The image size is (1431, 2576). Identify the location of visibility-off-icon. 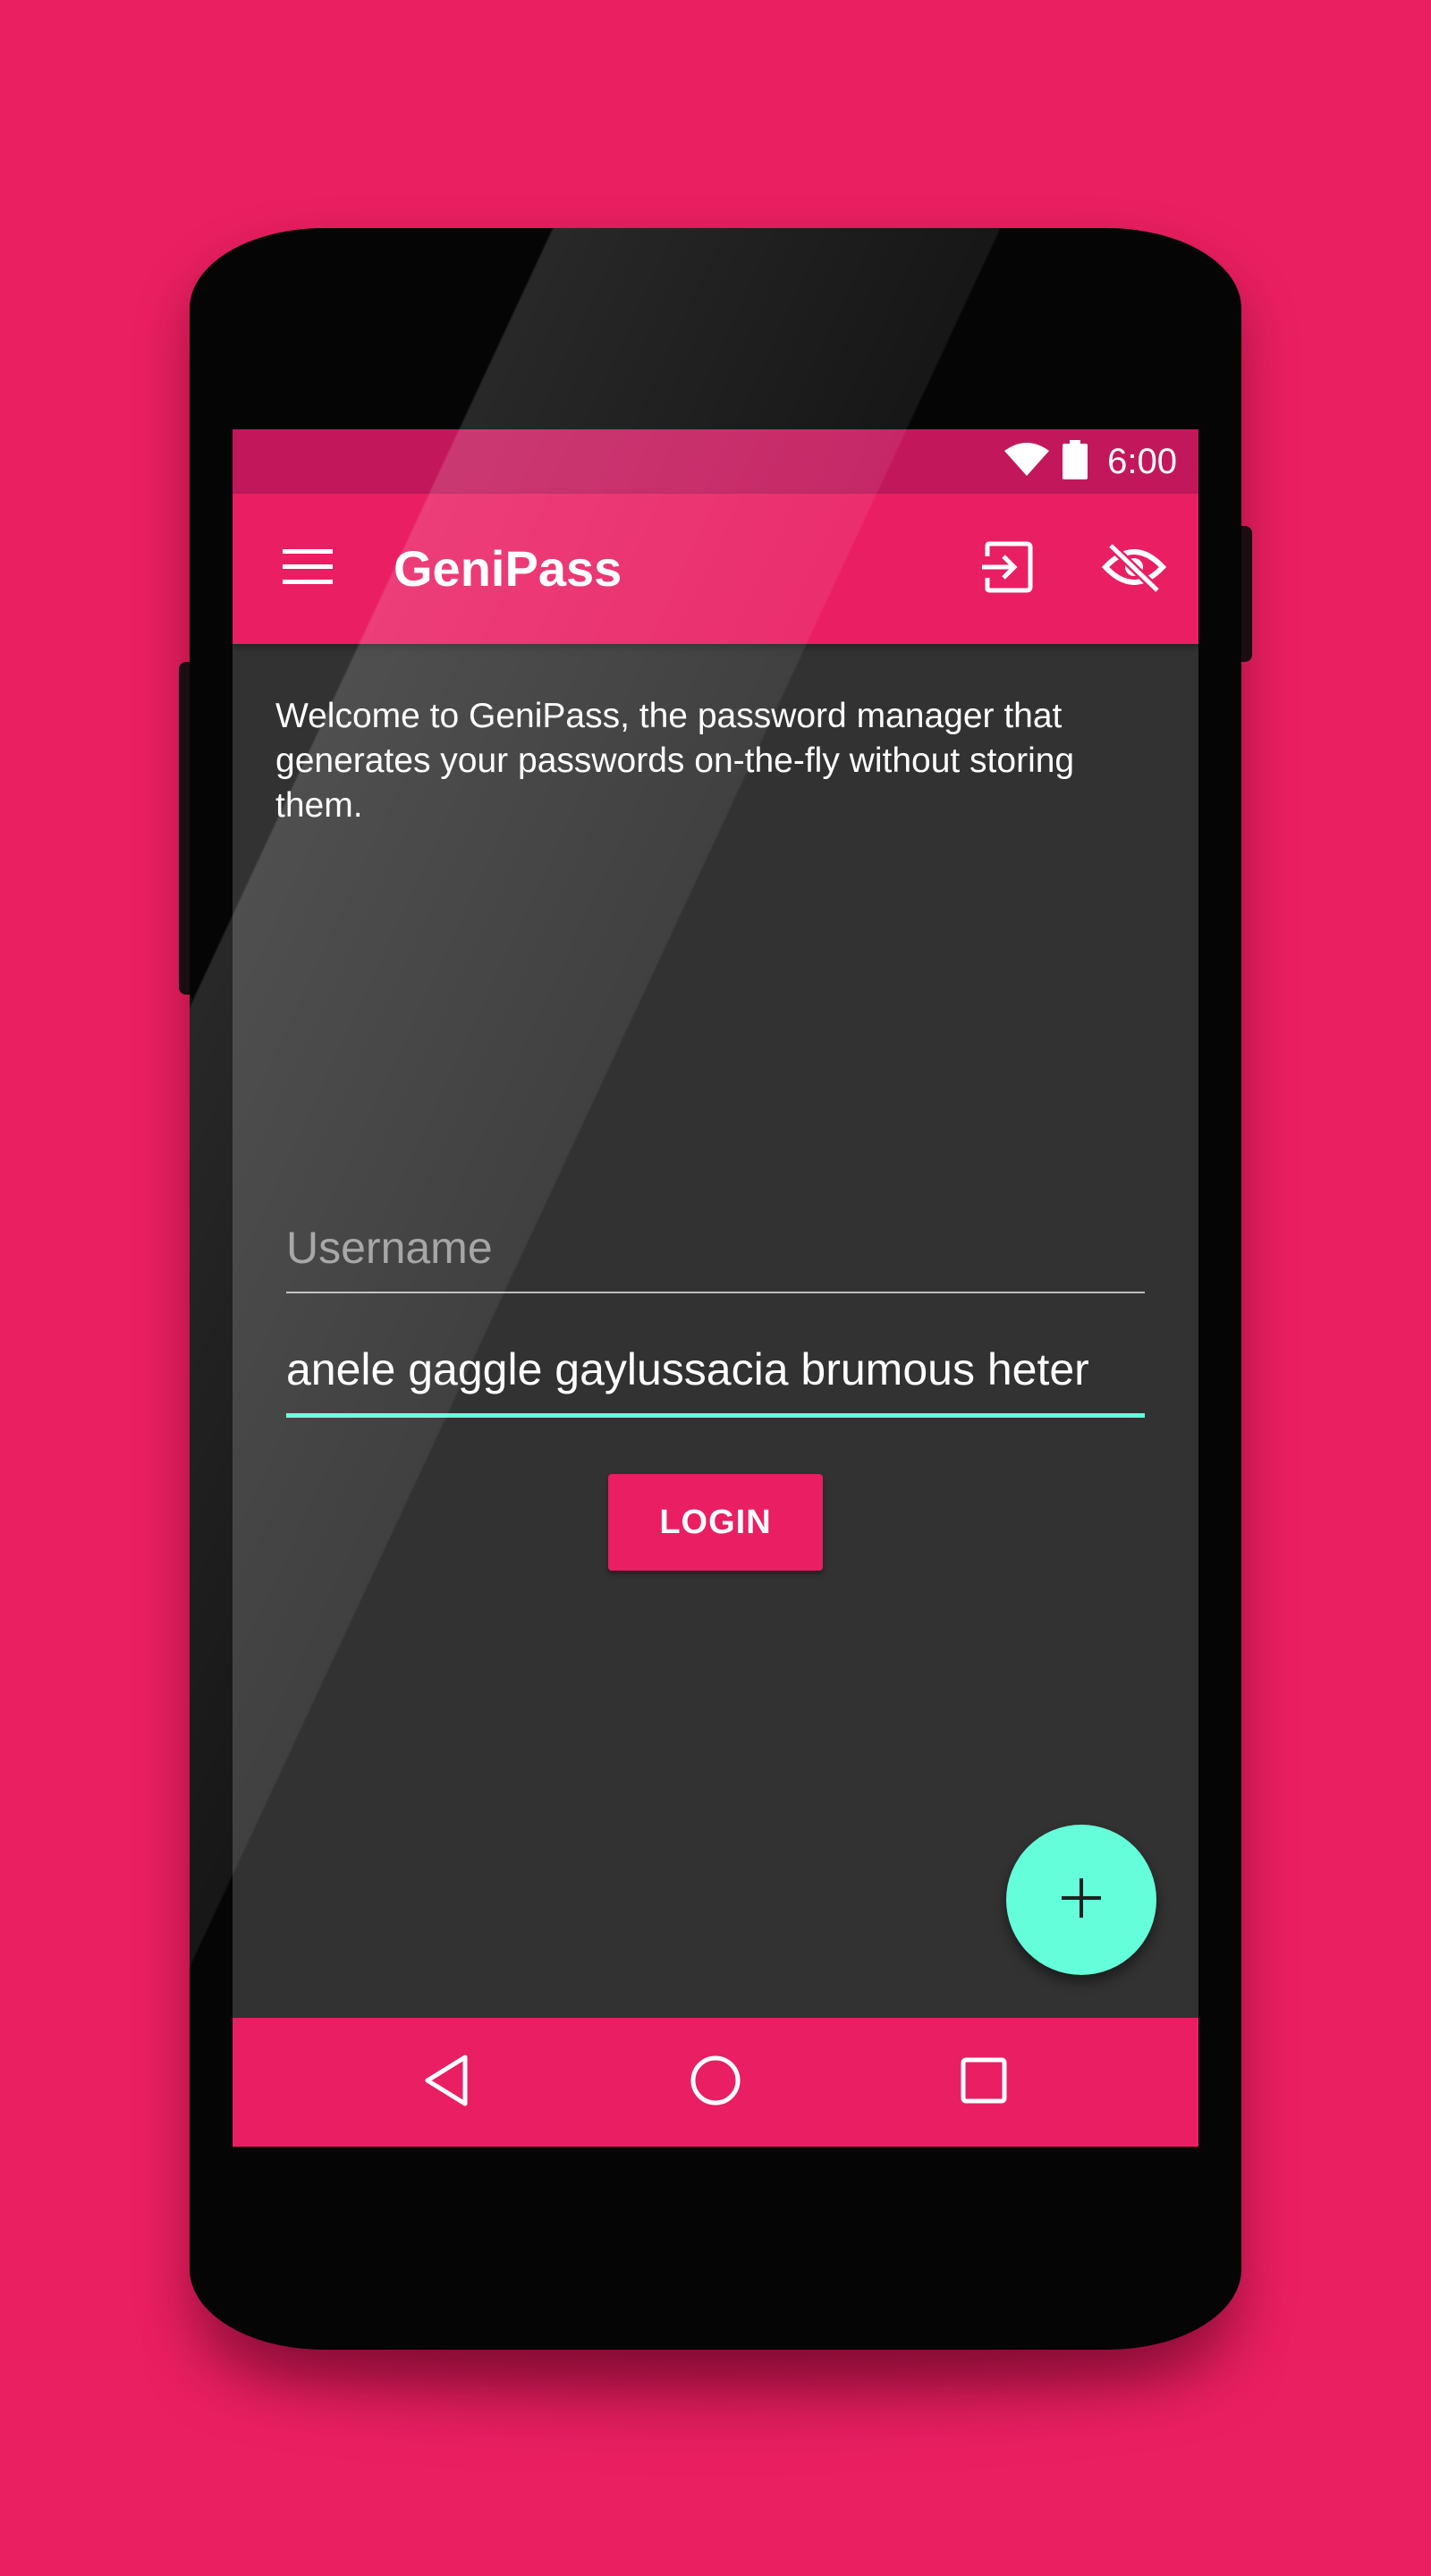
(1134, 569).